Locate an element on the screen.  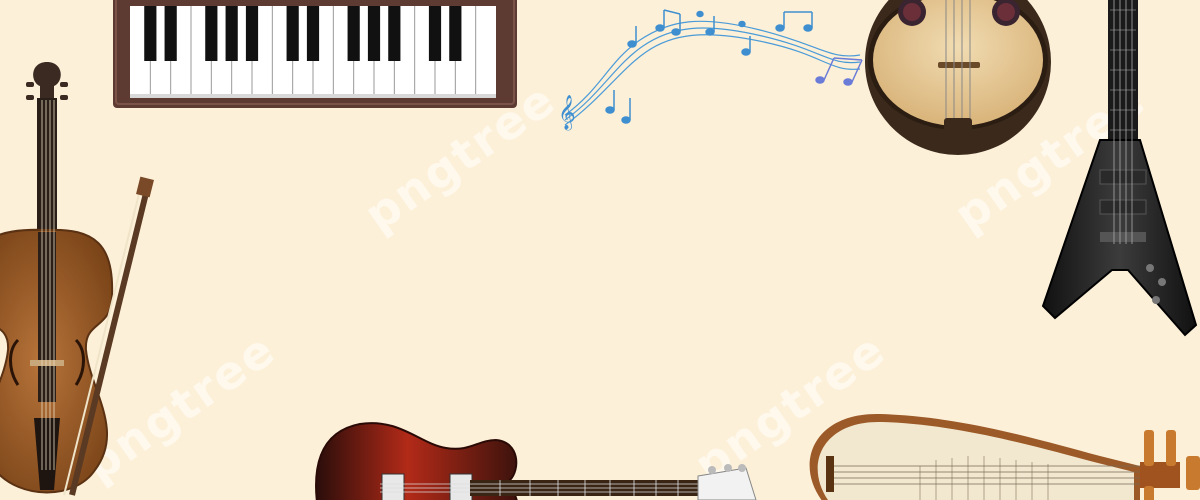
electric-guitar-icon is located at coordinates (536, 461).